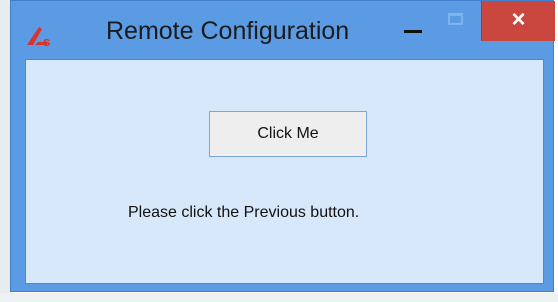 The width and height of the screenshot is (558, 302). I want to click on maximize-icon, so click(455, 19).